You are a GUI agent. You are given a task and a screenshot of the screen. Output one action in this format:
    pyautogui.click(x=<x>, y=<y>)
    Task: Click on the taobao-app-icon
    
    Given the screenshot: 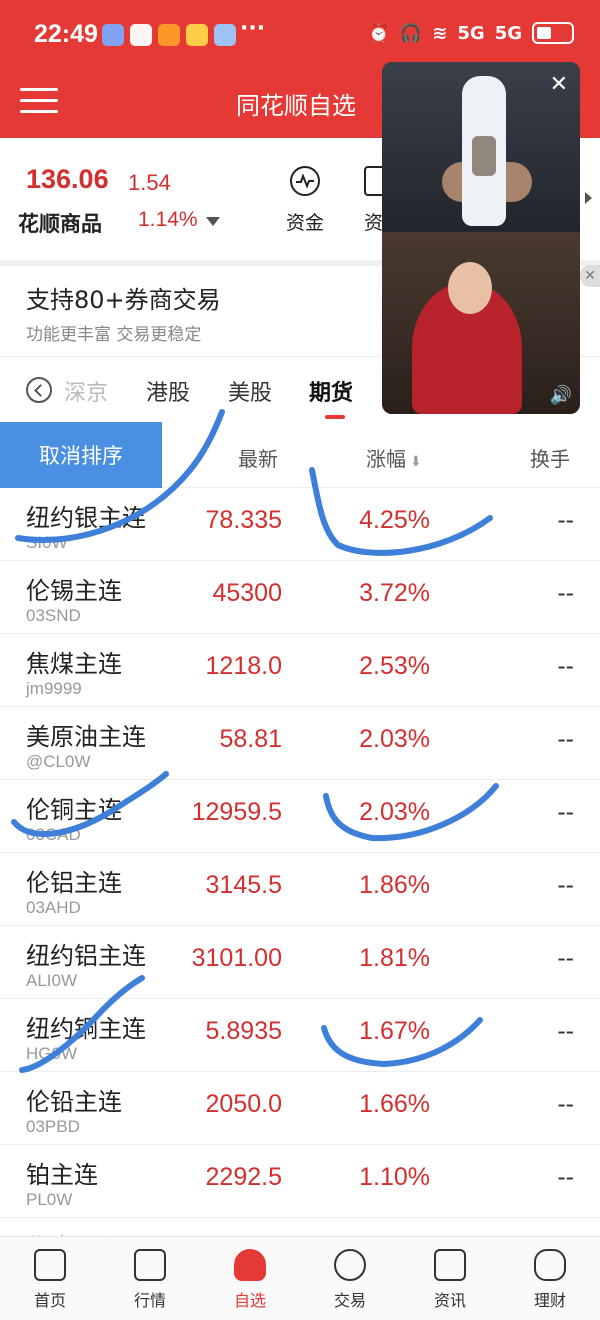 What is the action you would take?
    pyautogui.click(x=169, y=35)
    